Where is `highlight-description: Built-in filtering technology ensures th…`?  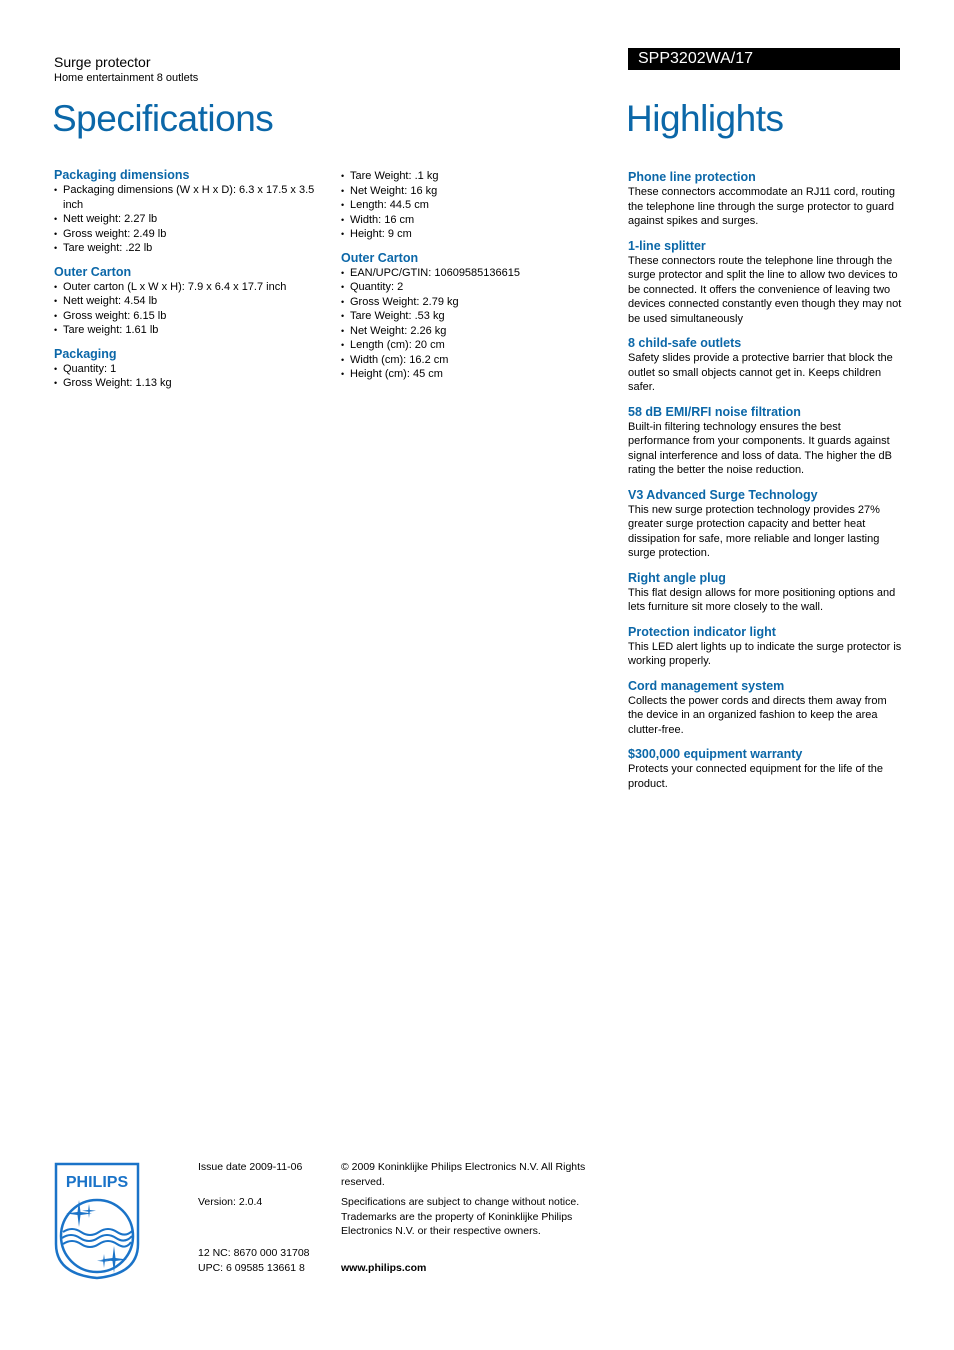 highlight-description: Built-in filtering technology ensures th… is located at coordinates (760, 448).